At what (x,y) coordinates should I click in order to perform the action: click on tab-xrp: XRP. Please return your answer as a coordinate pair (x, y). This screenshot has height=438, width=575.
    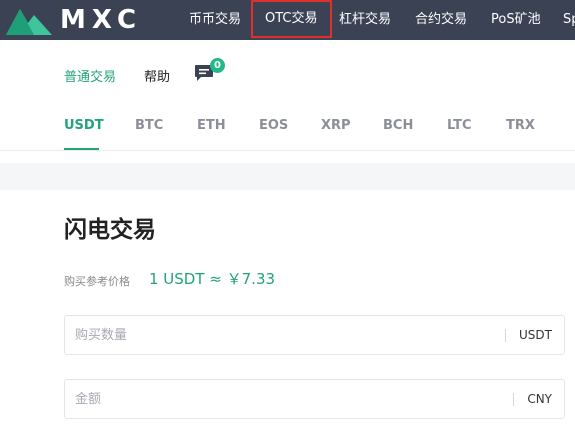
    Looking at the image, I should click on (336, 125).